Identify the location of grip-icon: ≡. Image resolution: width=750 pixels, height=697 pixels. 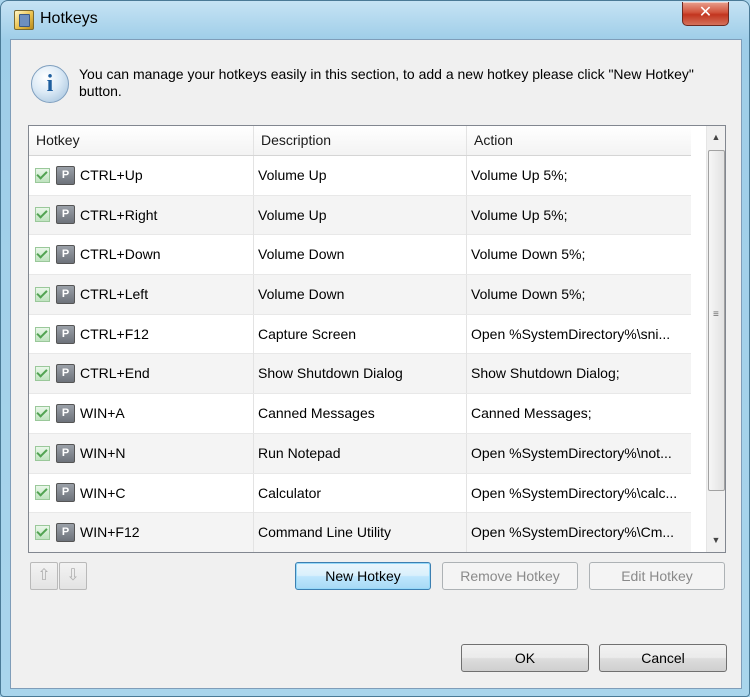
(716, 314).